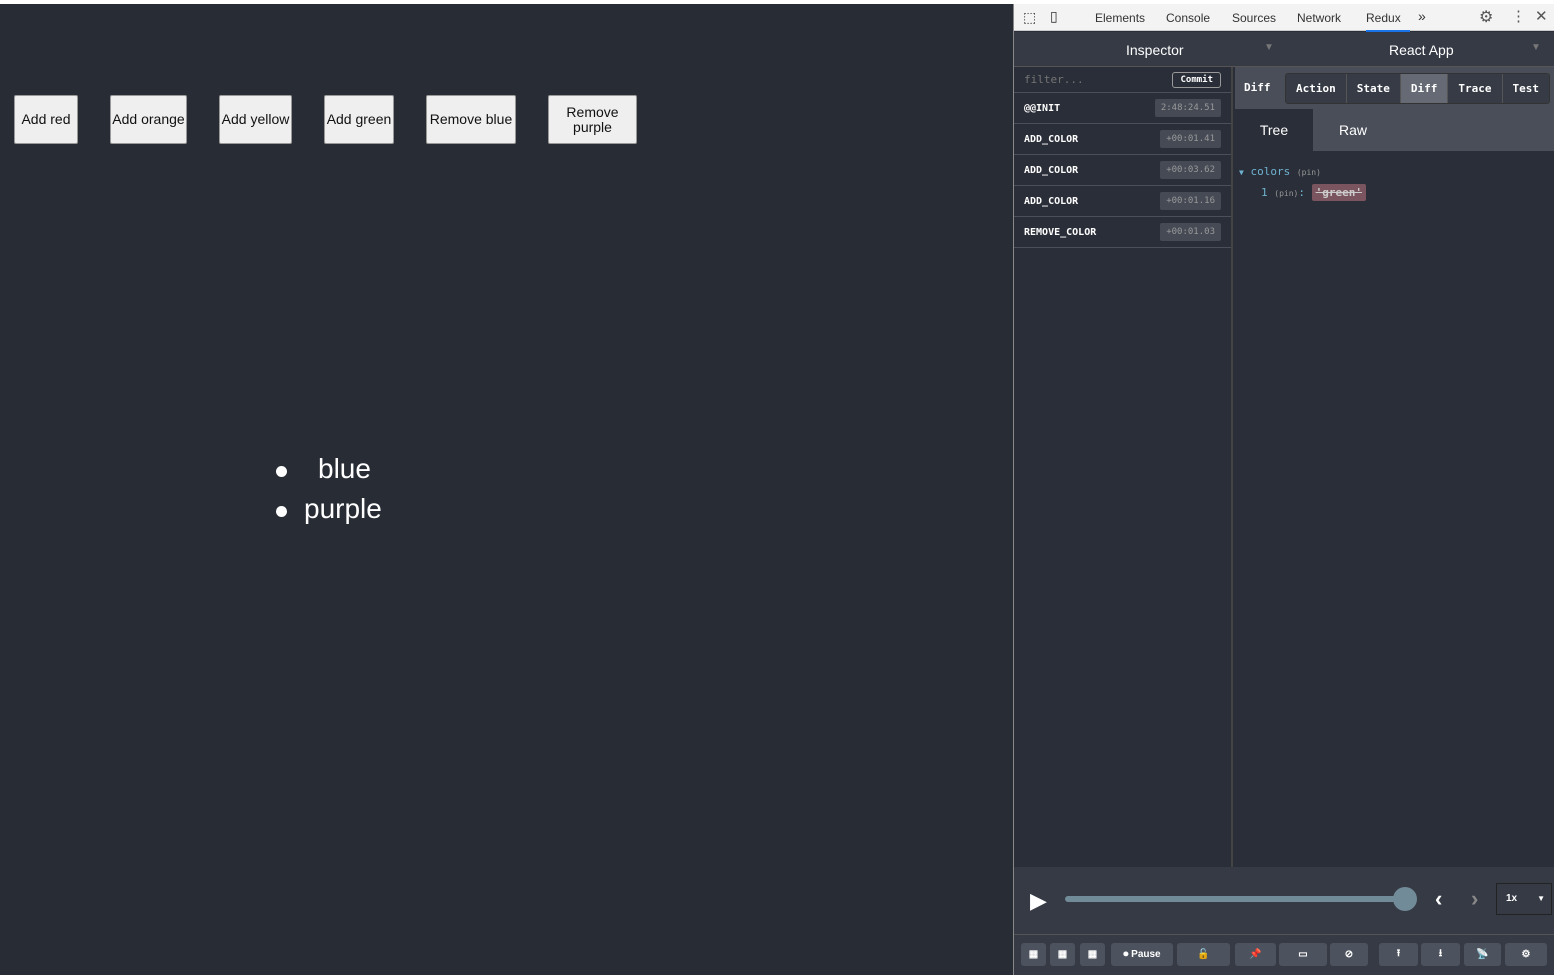 Image resolution: width=1554 pixels, height=975 pixels. Describe the element at coordinates (359, 119) in the screenshot. I see `add-green-button: Add green` at that location.